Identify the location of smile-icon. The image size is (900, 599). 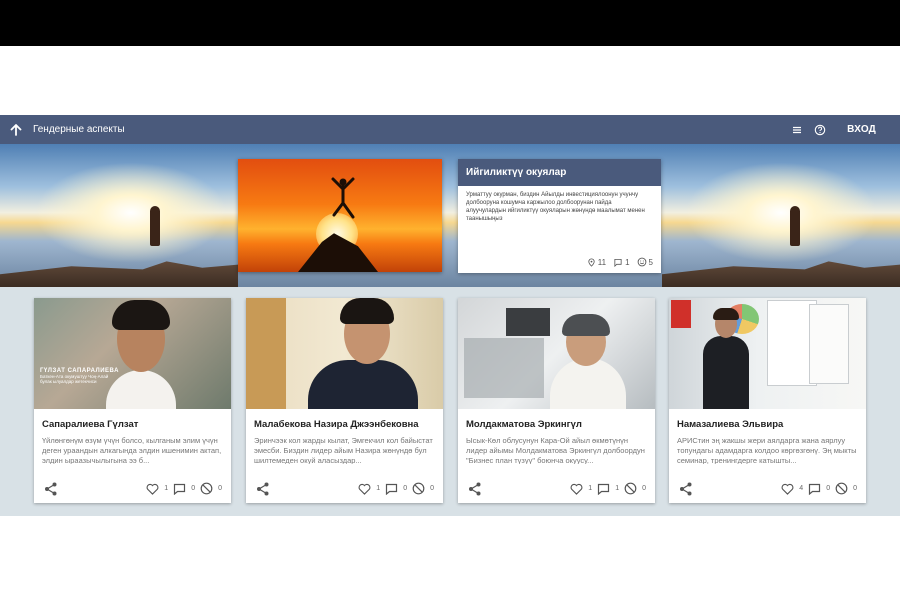
(641, 262).